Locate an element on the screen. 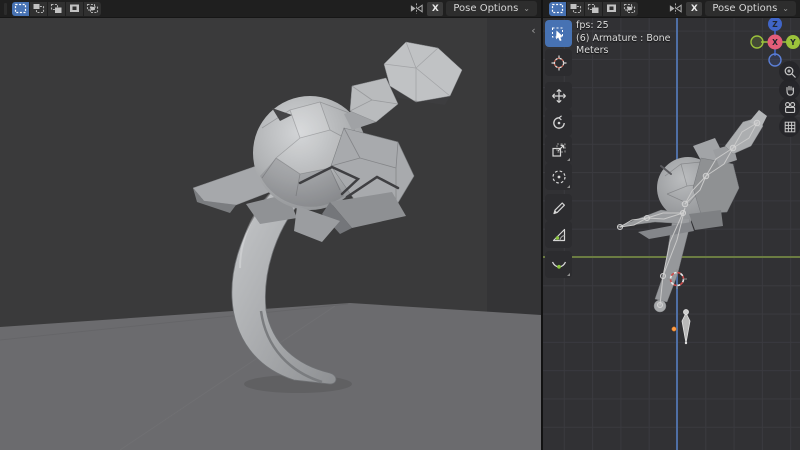 This screenshot has width=800, height=450. pose-breakdowner-icon is located at coordinates (558, 265).